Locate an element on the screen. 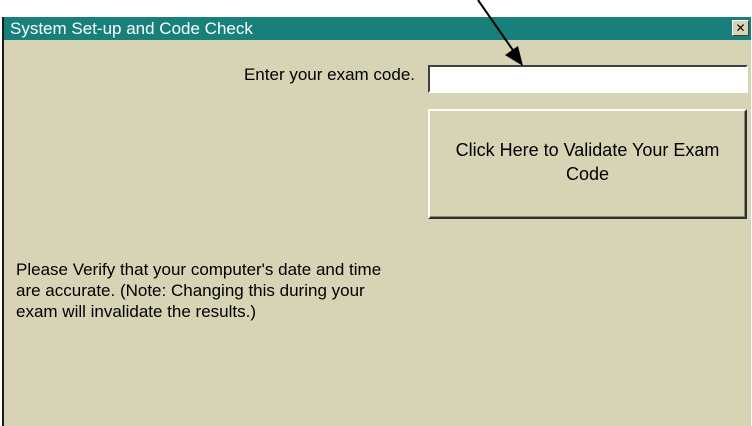 The height and width of the screenshot is (426, 752). exam-code-input is located at coordinates (588, 79).